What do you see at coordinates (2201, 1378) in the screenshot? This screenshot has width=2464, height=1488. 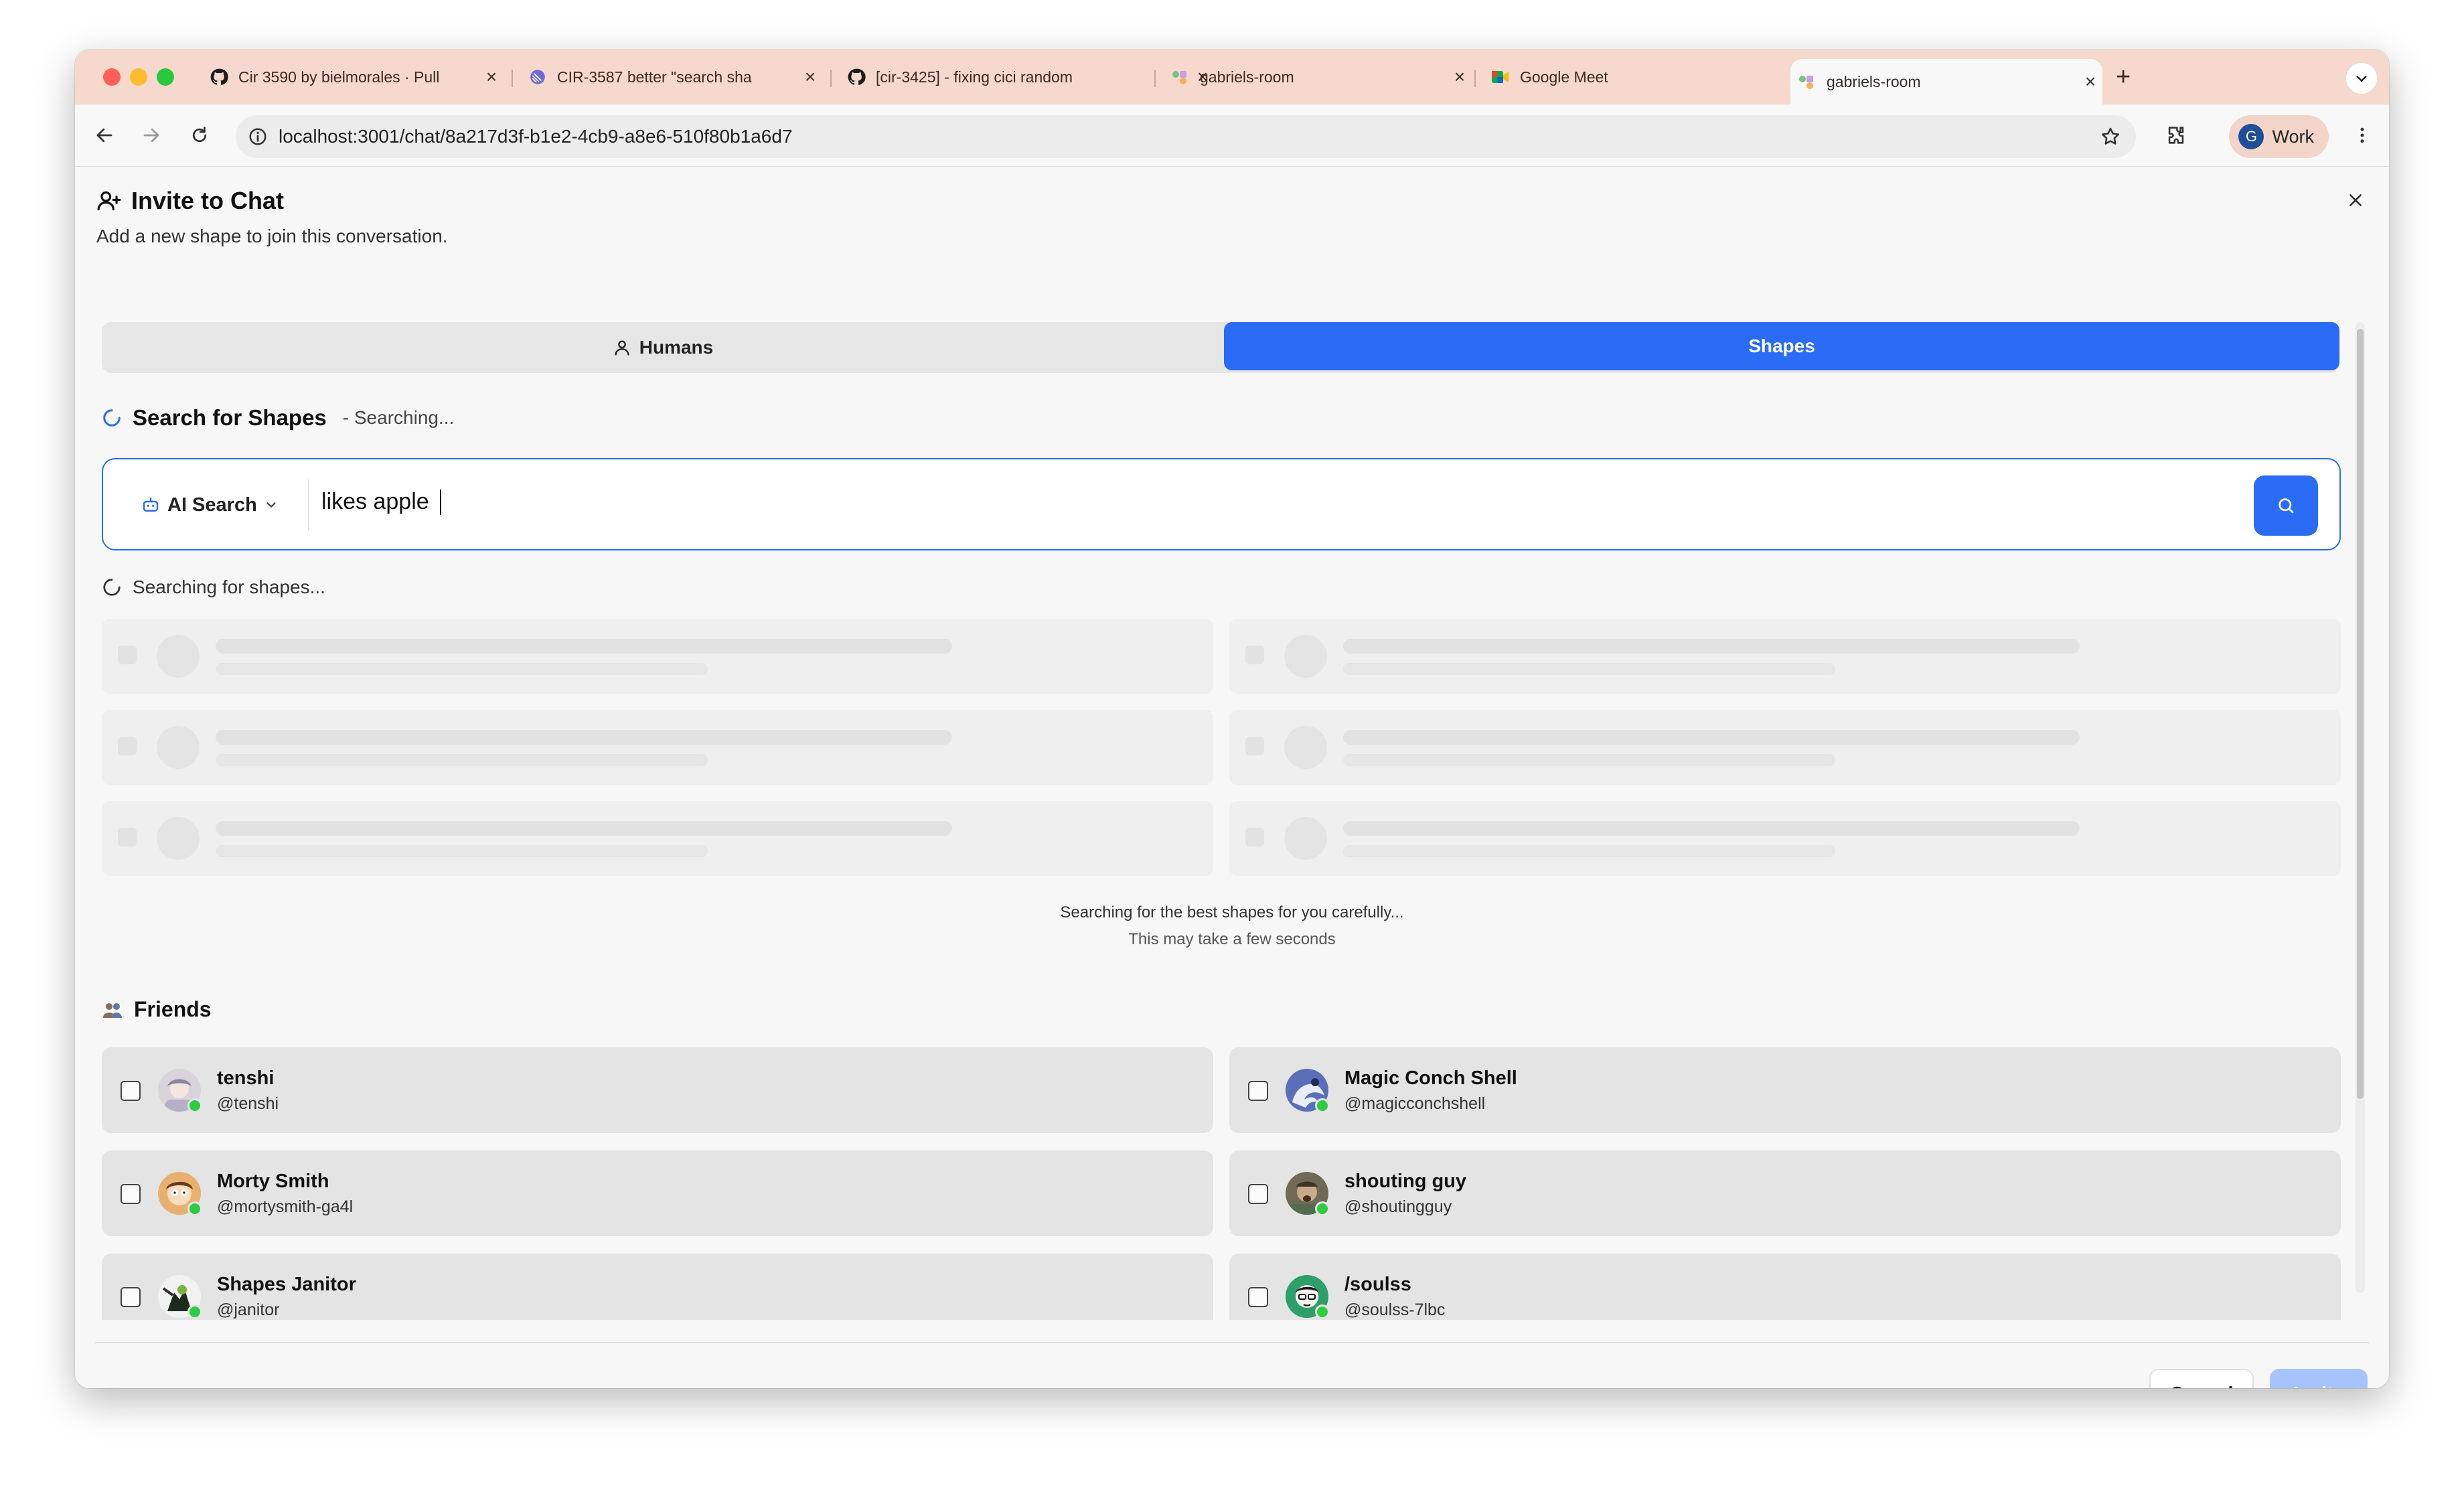 I see `cancel-button: Cancel` at bounding box center [2201, 1378].